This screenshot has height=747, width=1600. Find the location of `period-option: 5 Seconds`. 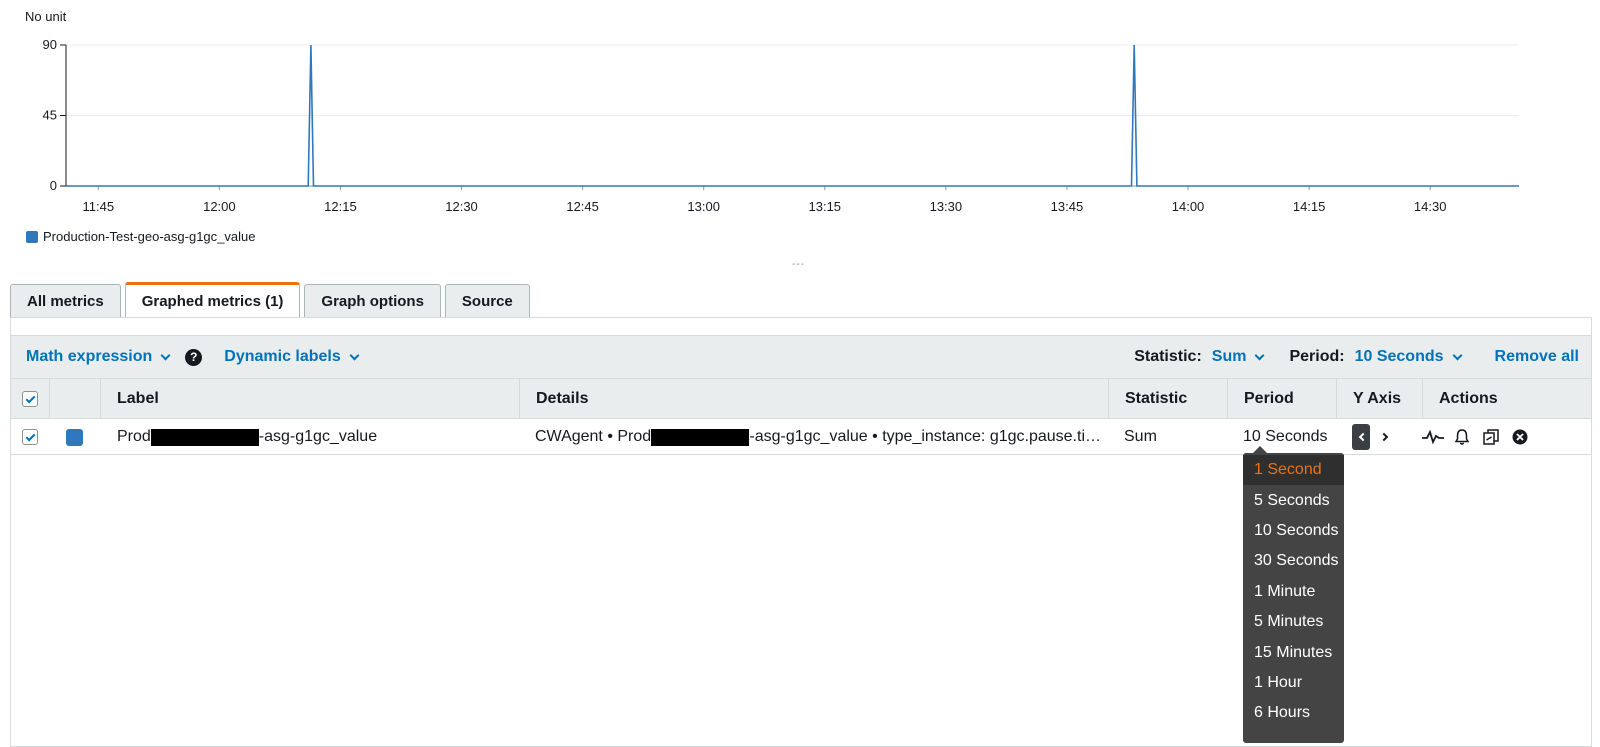

period-option: 5 Seconds is located at coordinates (1293, 500).